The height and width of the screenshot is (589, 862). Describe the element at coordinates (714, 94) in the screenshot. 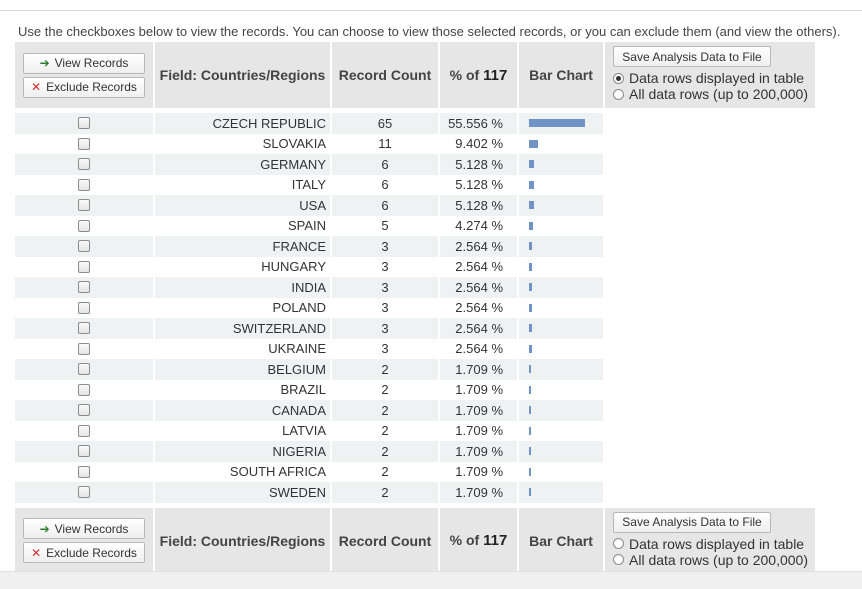

I see `radio-all-rows: All data rows (up to 200,000)` at that location.